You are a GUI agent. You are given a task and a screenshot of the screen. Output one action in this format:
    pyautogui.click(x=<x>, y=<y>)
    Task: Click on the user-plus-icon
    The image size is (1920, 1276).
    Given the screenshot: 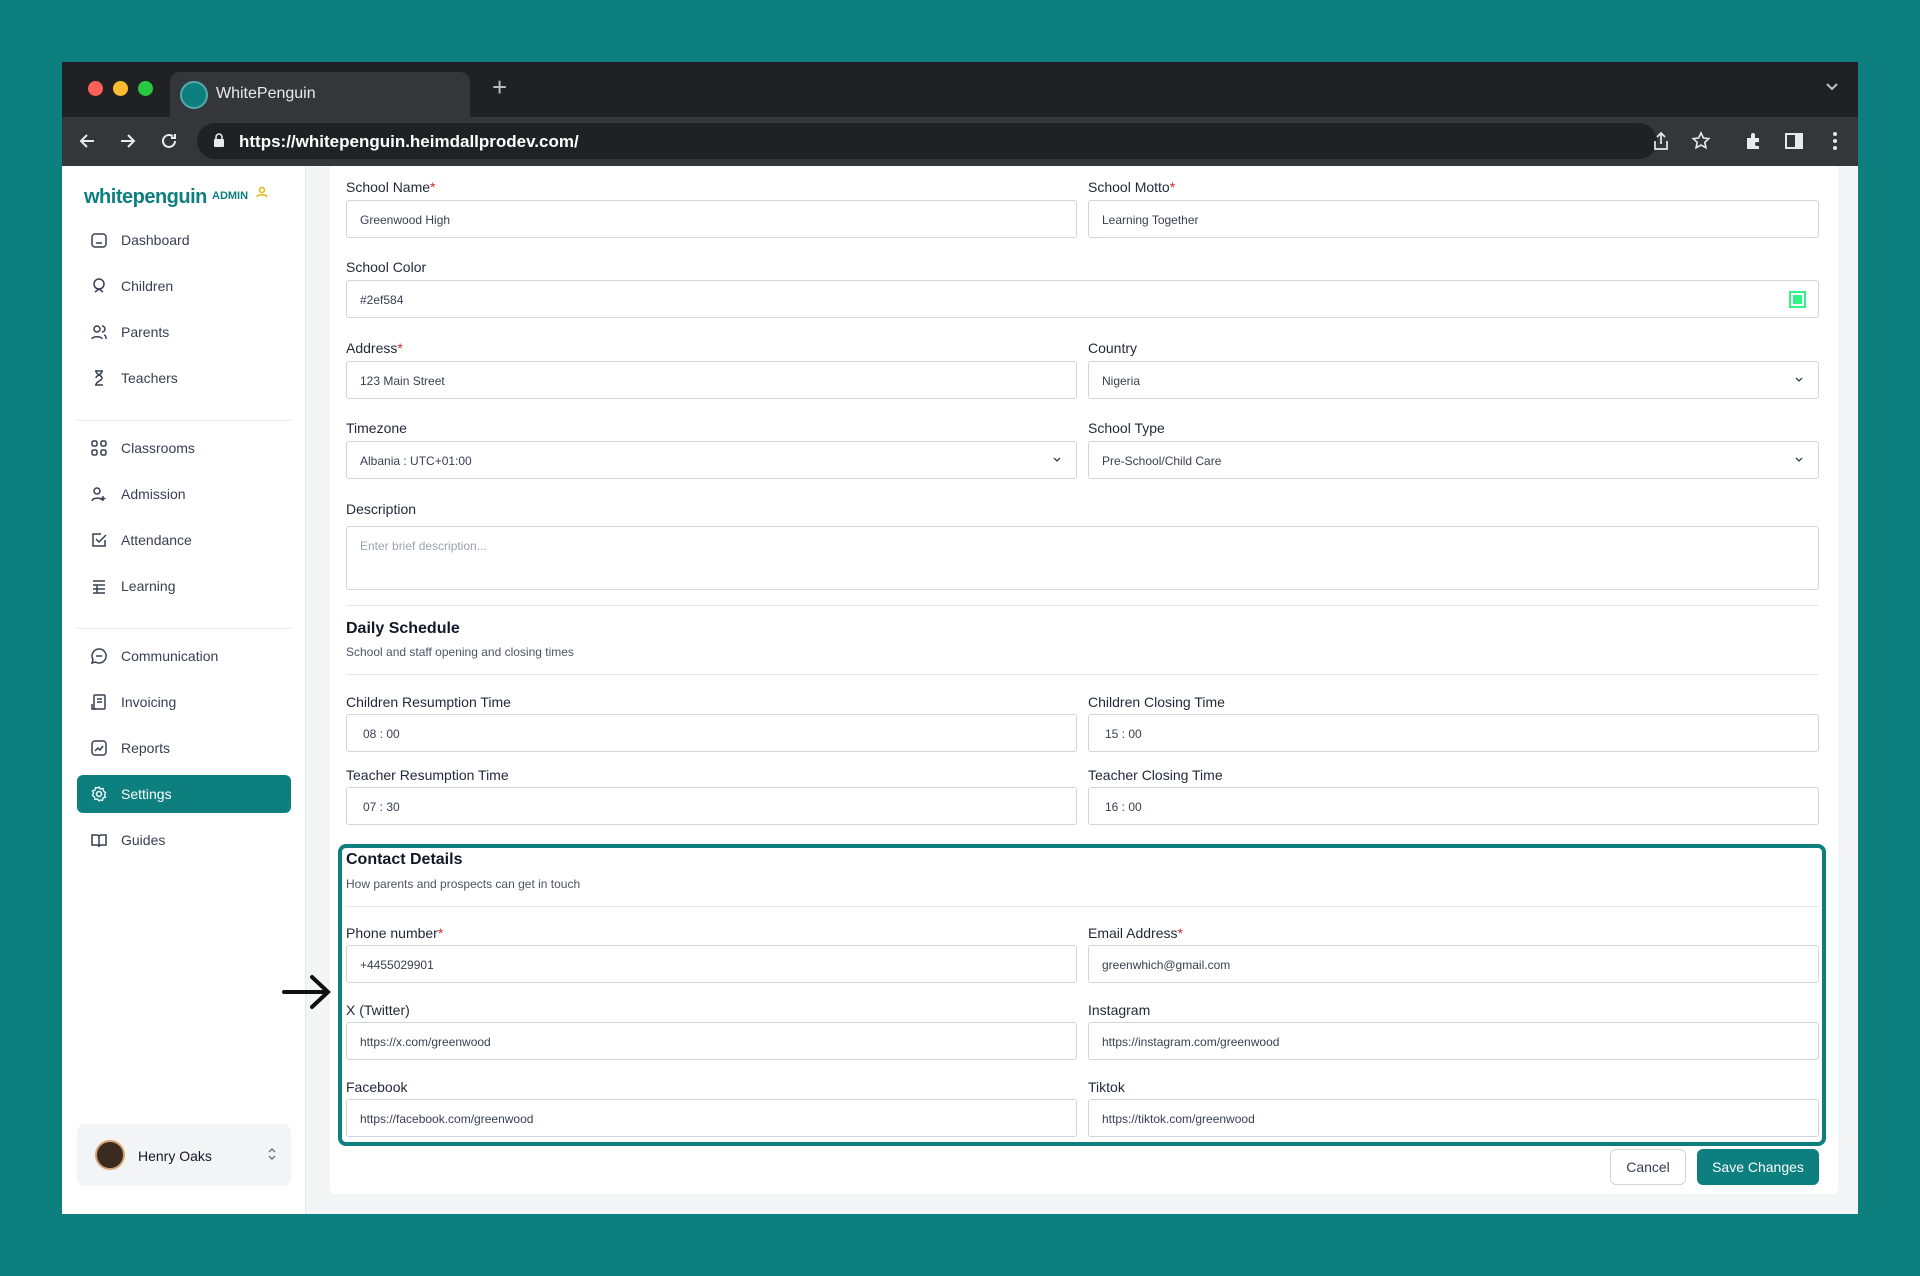 What is the action you would take?
    pyautogui.click(x=98, y=494)
    